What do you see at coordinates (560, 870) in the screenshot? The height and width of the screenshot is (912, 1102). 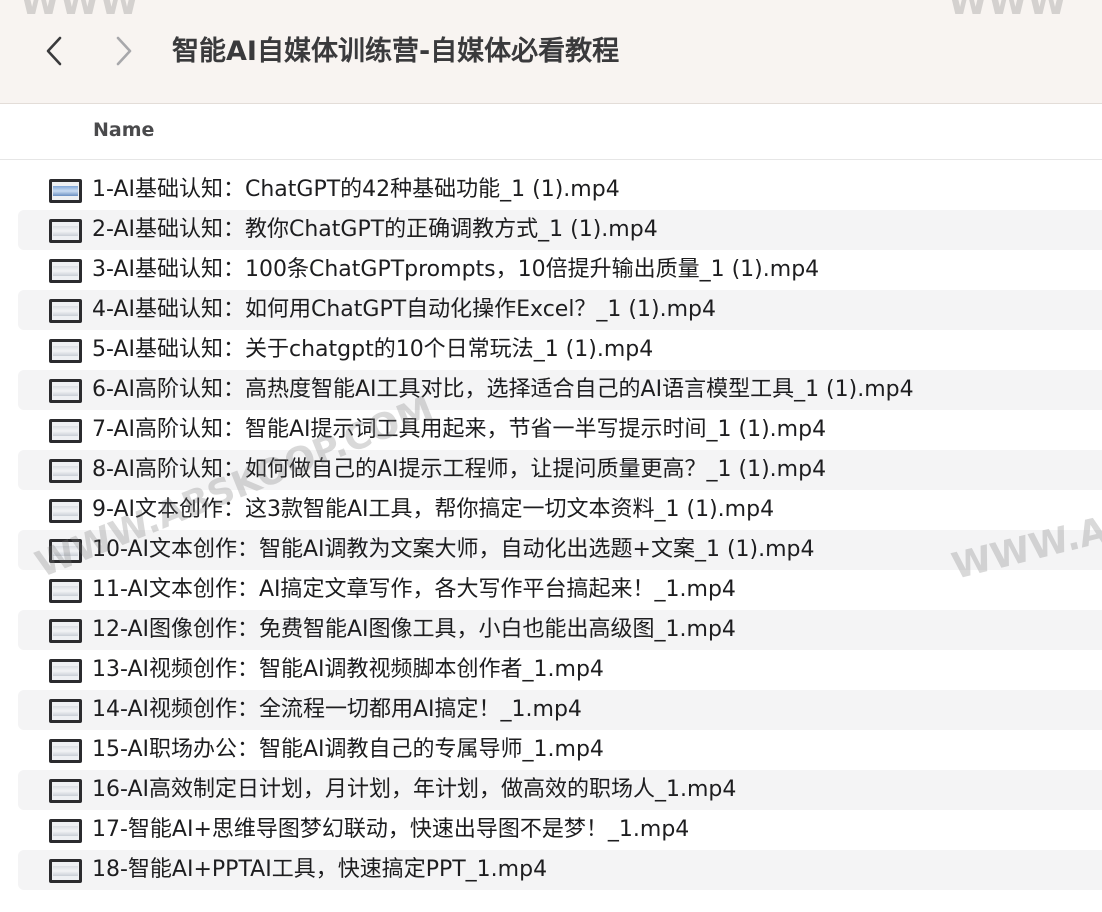 I see `list-item: 18-智能AI+PPTAI工具，快速搞定PPT_1.mp4` at bounding box center [560, 870].